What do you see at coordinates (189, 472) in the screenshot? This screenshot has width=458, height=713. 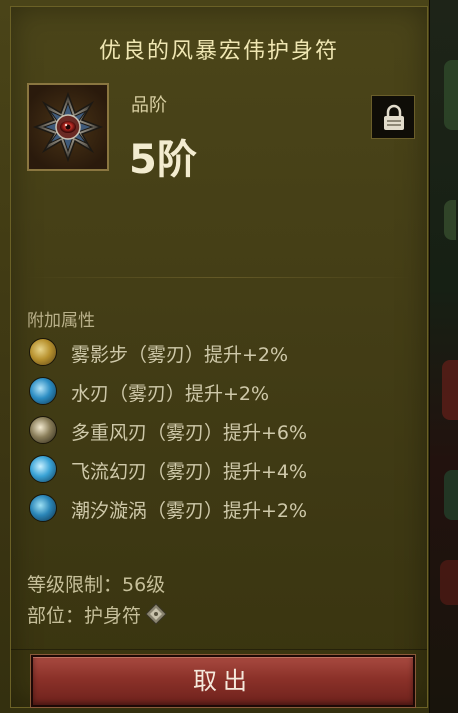 I see `attribute-text: 飞流幻刃（雾刃）提升+4%` at bounding box center [189, 472].